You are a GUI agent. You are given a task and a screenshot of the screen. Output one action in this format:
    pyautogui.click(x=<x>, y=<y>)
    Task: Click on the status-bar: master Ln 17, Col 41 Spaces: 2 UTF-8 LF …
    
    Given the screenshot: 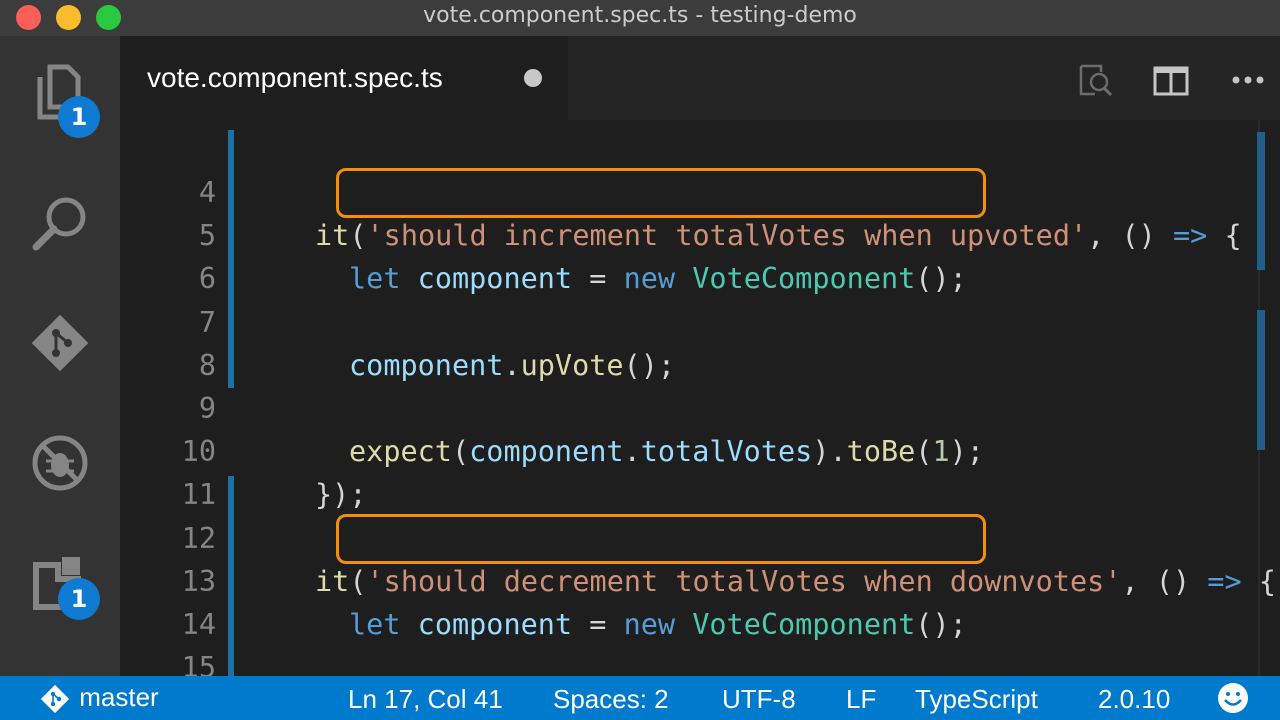 What is the action you would take?
    pyautogui.click(x=640, y=698)
    